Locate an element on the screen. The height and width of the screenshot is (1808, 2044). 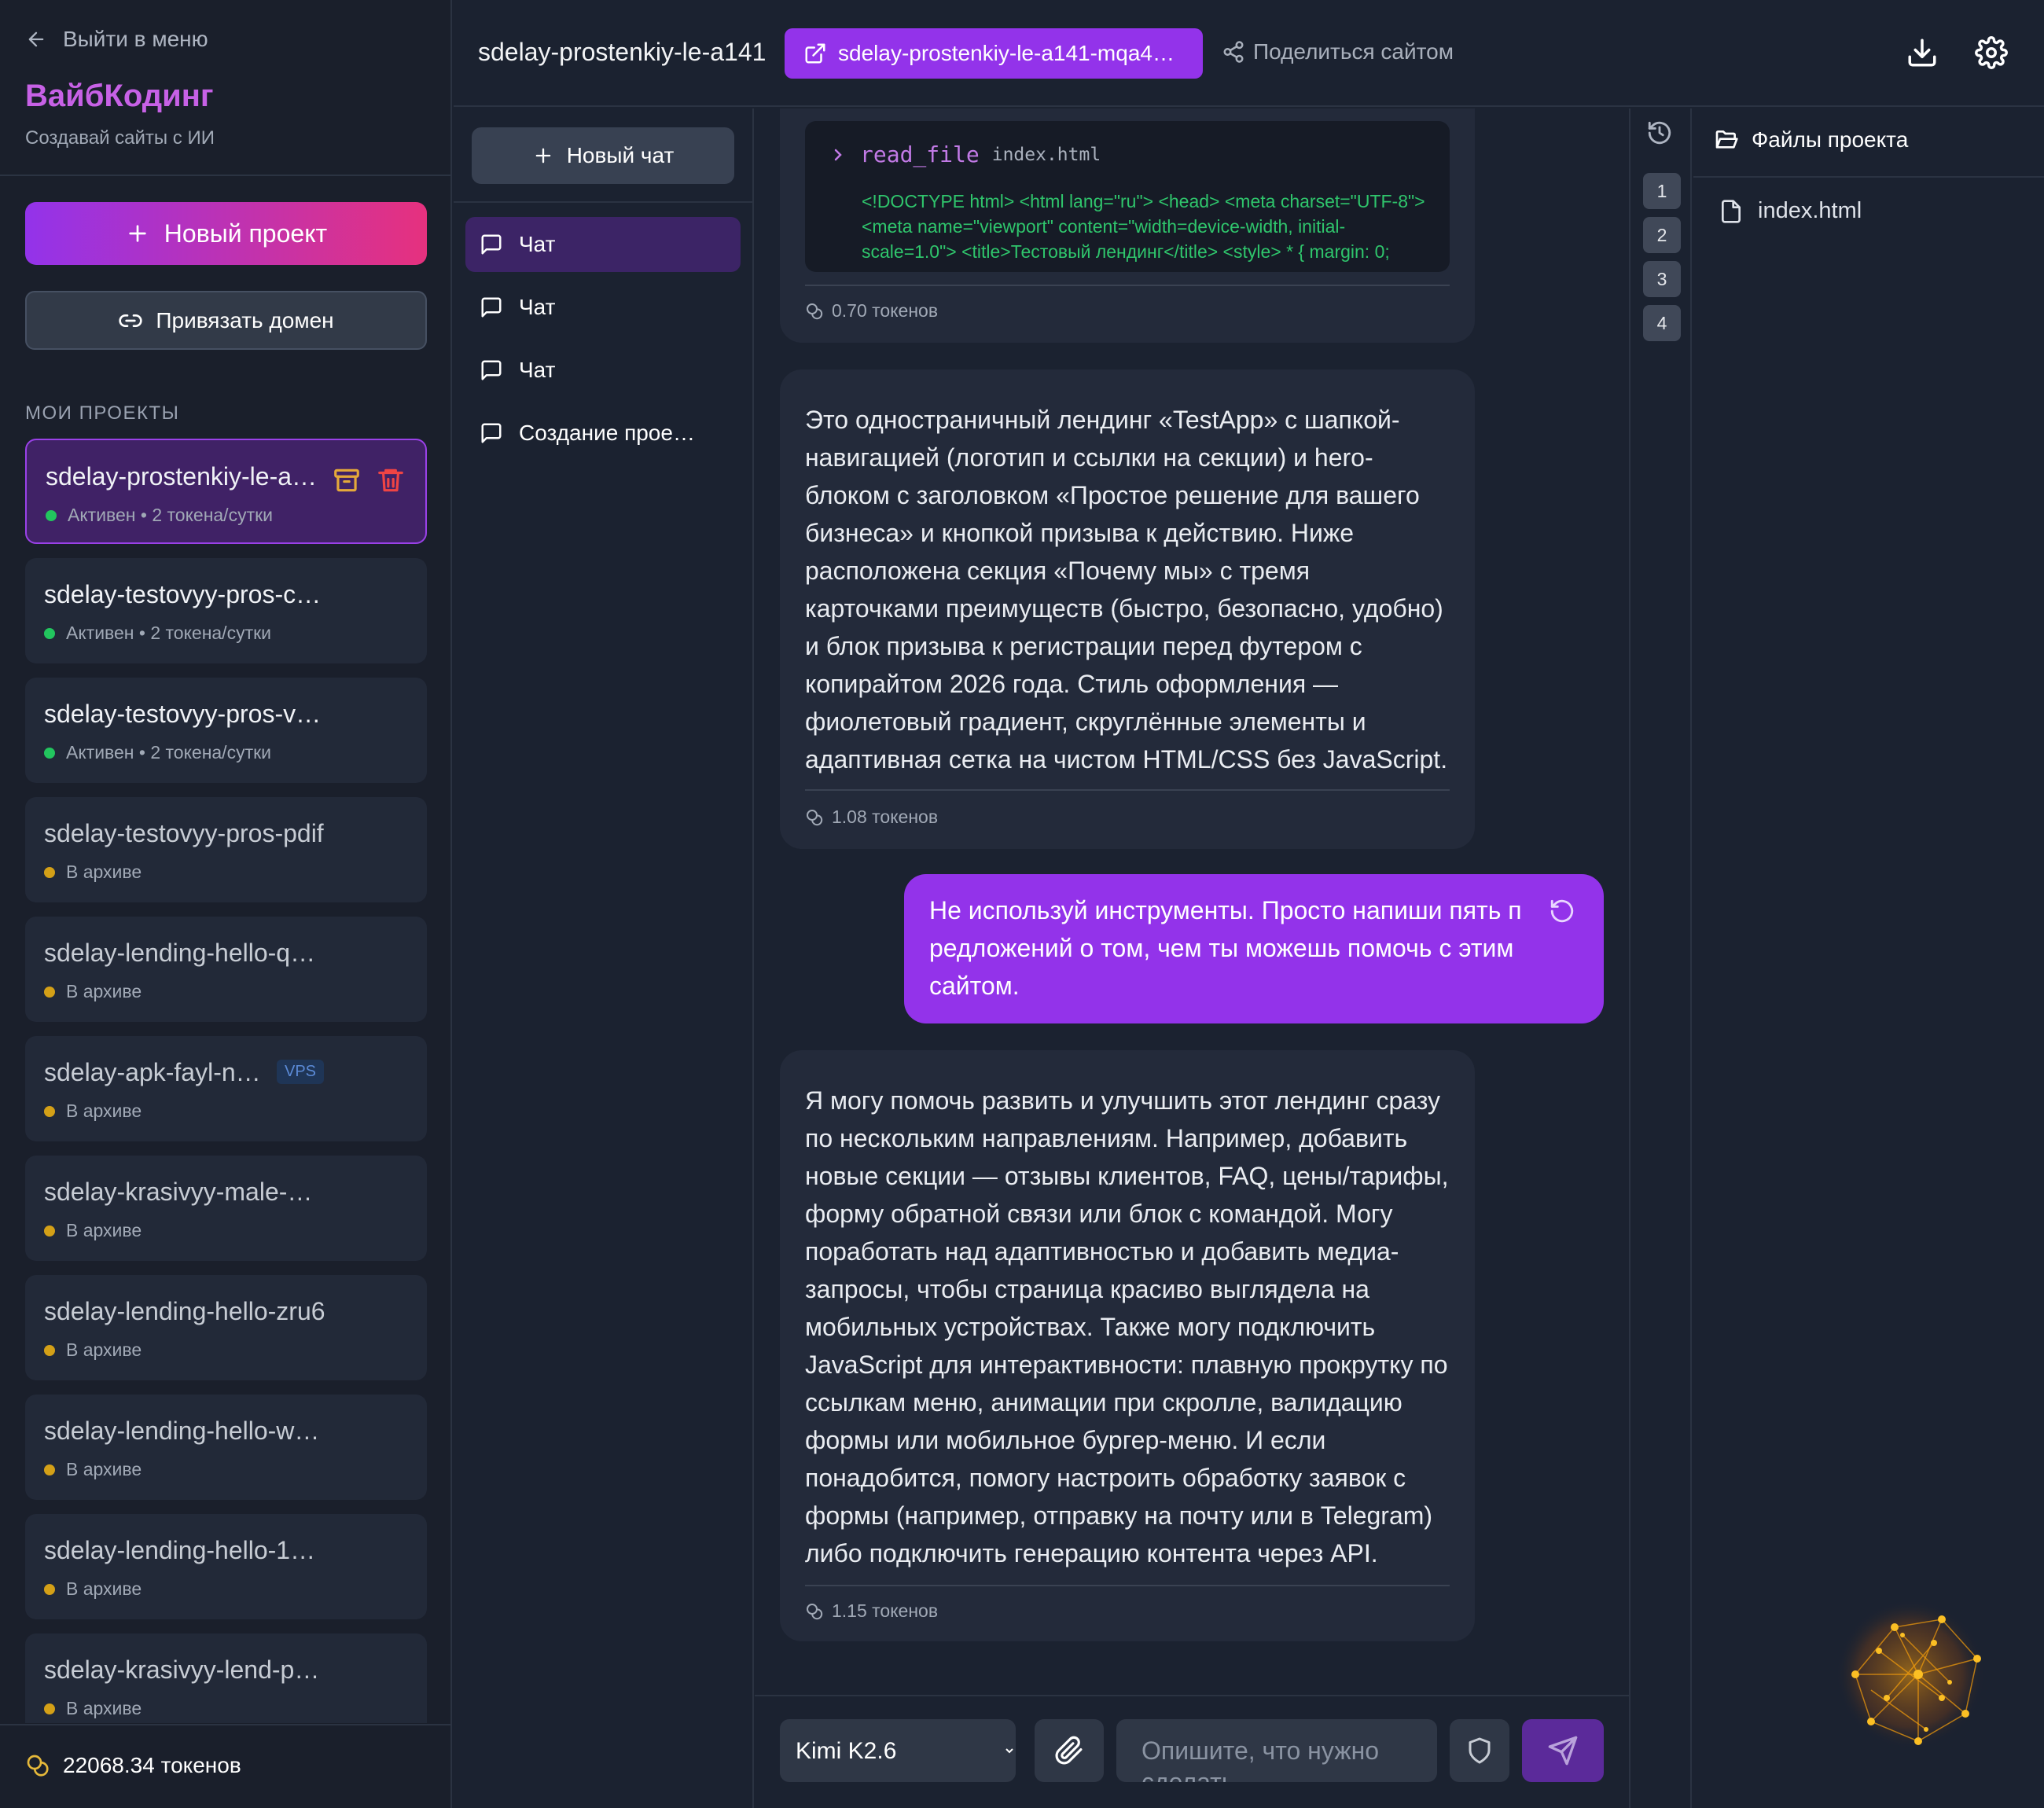
version-button: 4 is located at coordinates (1662, 323).